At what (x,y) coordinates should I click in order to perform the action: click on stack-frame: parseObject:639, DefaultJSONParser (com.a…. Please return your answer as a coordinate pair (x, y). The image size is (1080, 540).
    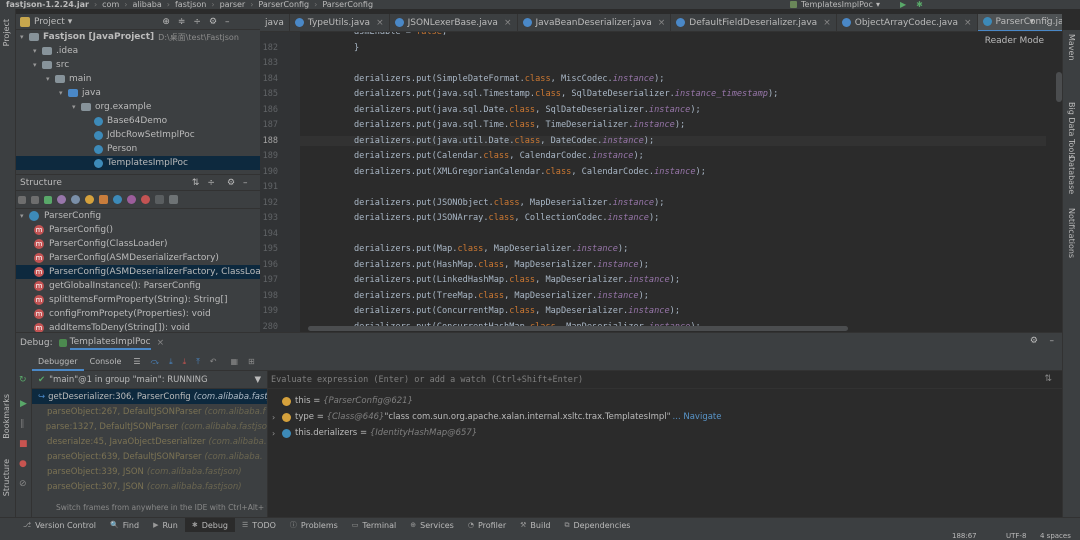
    Looking at the image, I should click on (149, 456).